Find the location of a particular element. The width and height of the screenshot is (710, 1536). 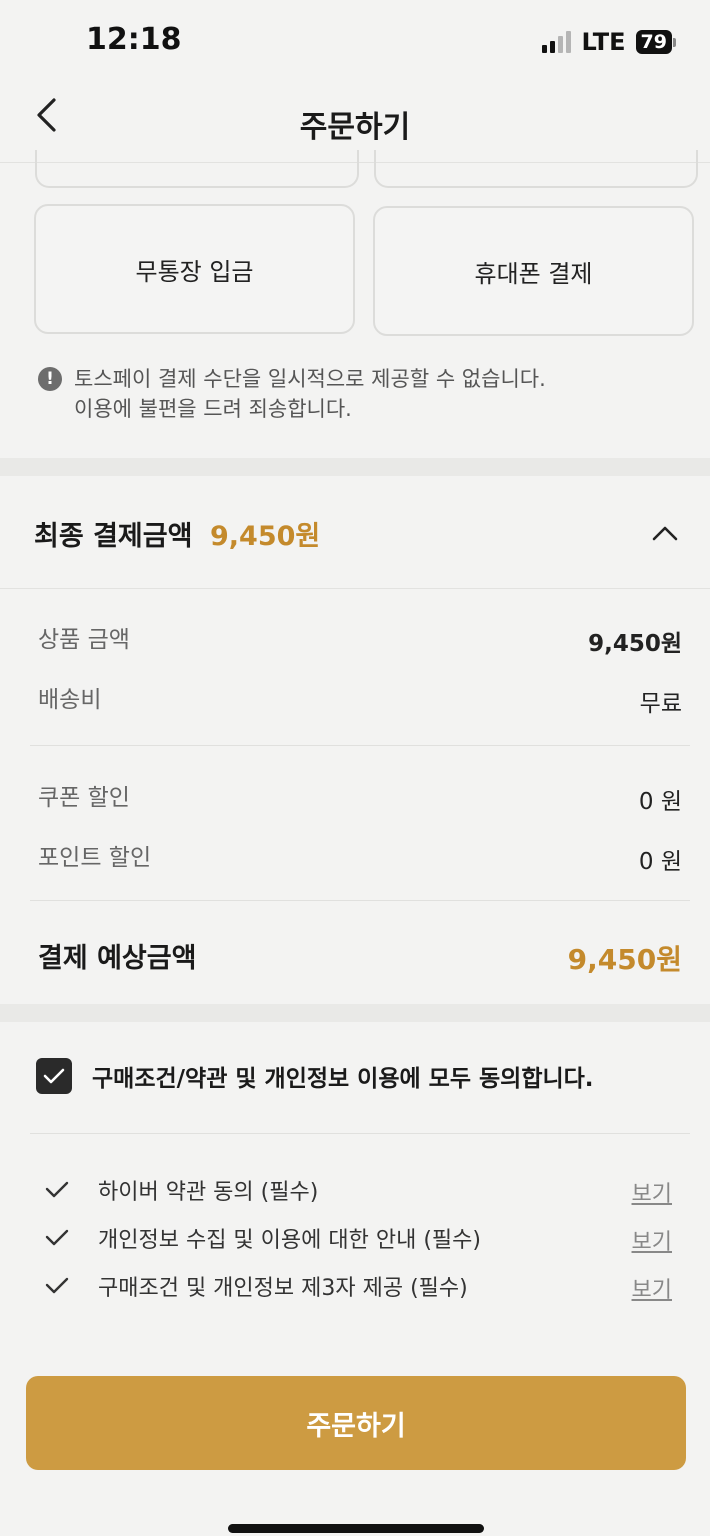

payment-method-label: 무통장 입금 is located at coordinates (194, 271).